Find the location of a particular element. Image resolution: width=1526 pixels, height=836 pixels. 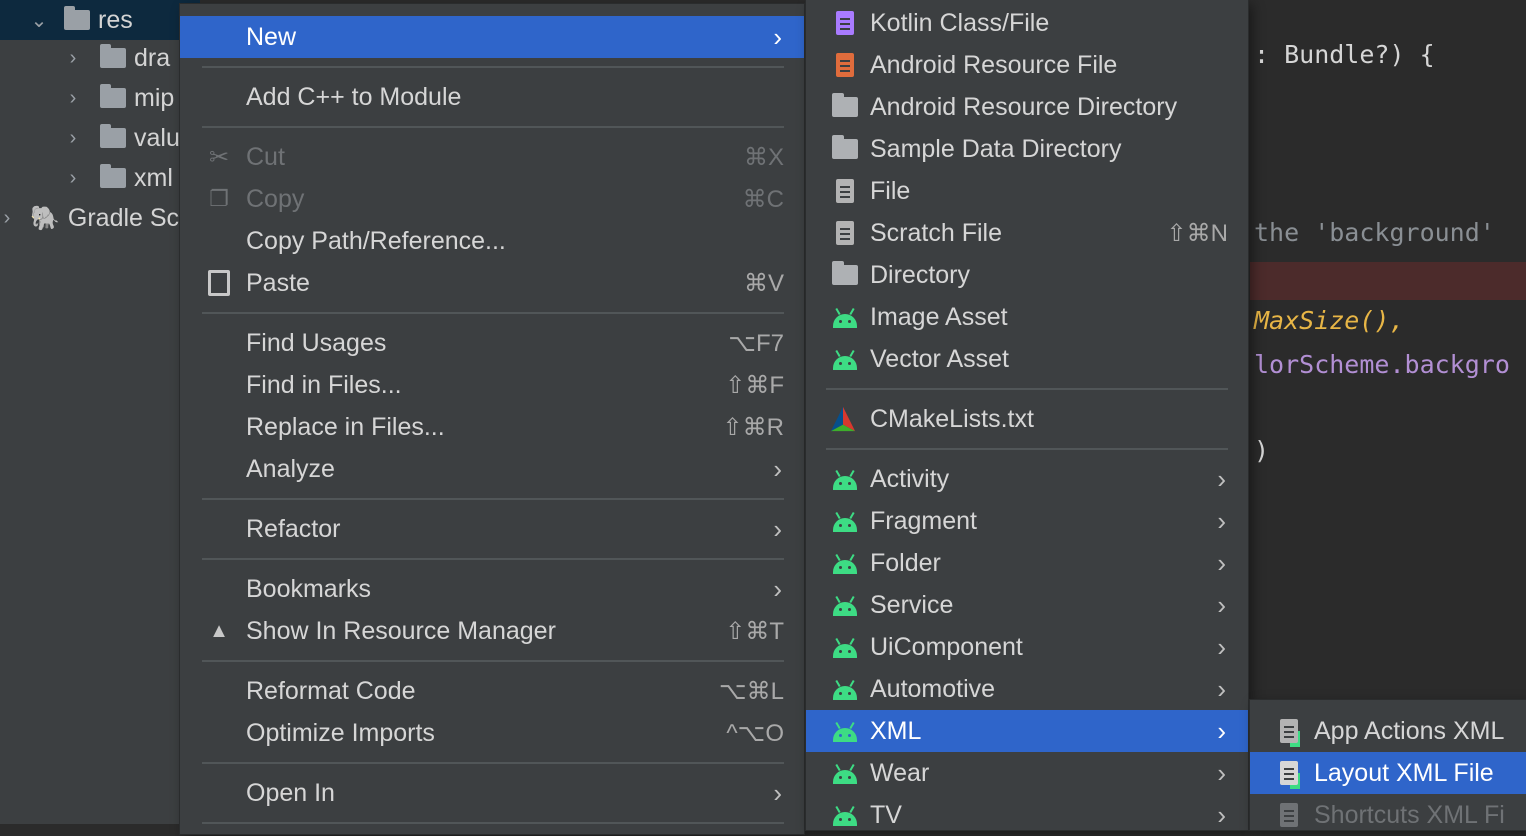

menu-item-xml: XML › is located at coordinates (1027, 731).